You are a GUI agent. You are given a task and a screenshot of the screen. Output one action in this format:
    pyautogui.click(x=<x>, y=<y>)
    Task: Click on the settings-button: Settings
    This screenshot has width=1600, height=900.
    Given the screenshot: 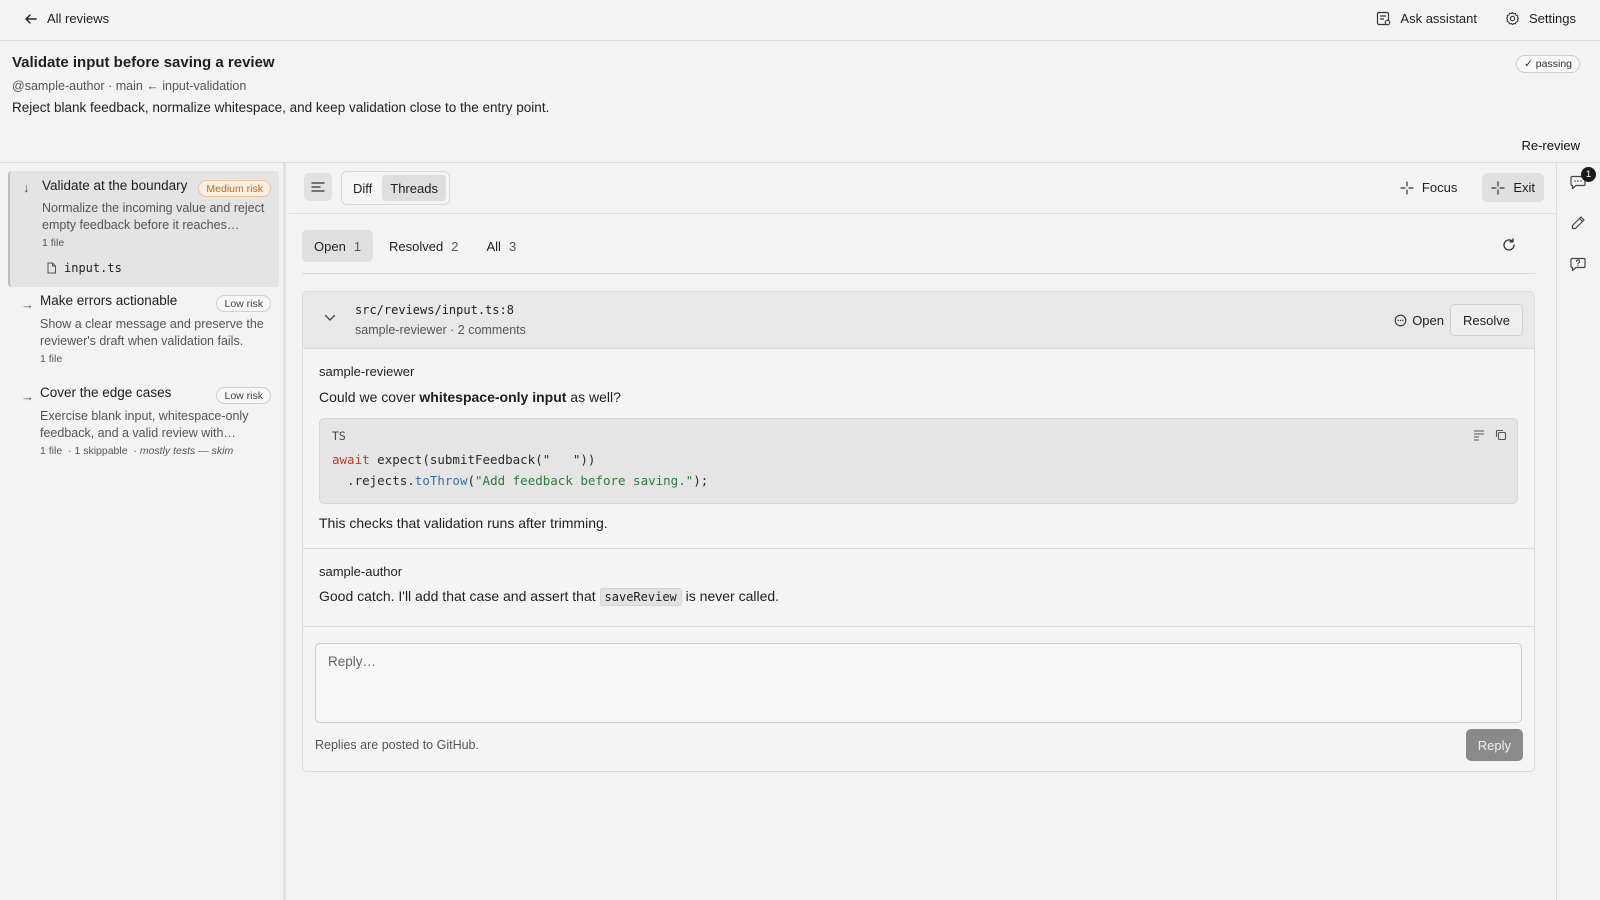 What is the action you would take?
    pyautogui.click(x=1540, y=18)
    